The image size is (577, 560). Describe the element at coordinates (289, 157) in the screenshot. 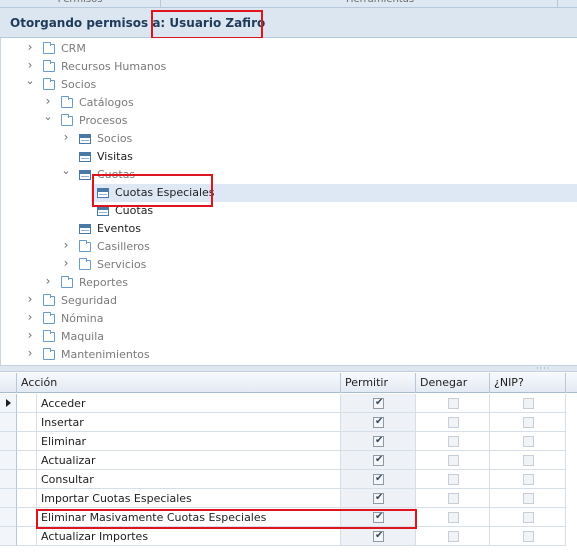

I see `tree-node: Visitas` at that location.